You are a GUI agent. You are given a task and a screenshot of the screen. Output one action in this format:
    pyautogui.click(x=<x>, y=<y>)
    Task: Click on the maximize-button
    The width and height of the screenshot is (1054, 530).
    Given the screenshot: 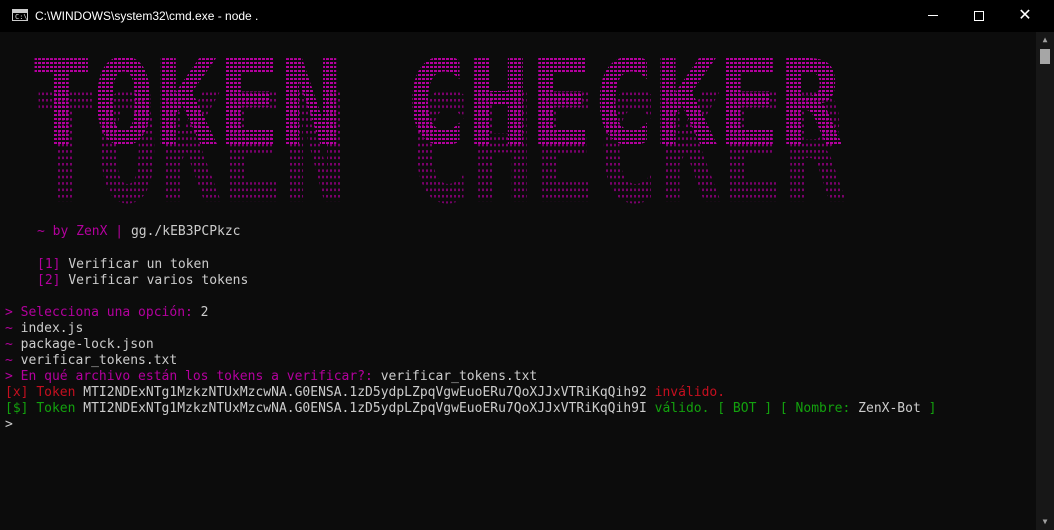 What is the action you would take?
    pyautogui.click(x=979, y=16)
    